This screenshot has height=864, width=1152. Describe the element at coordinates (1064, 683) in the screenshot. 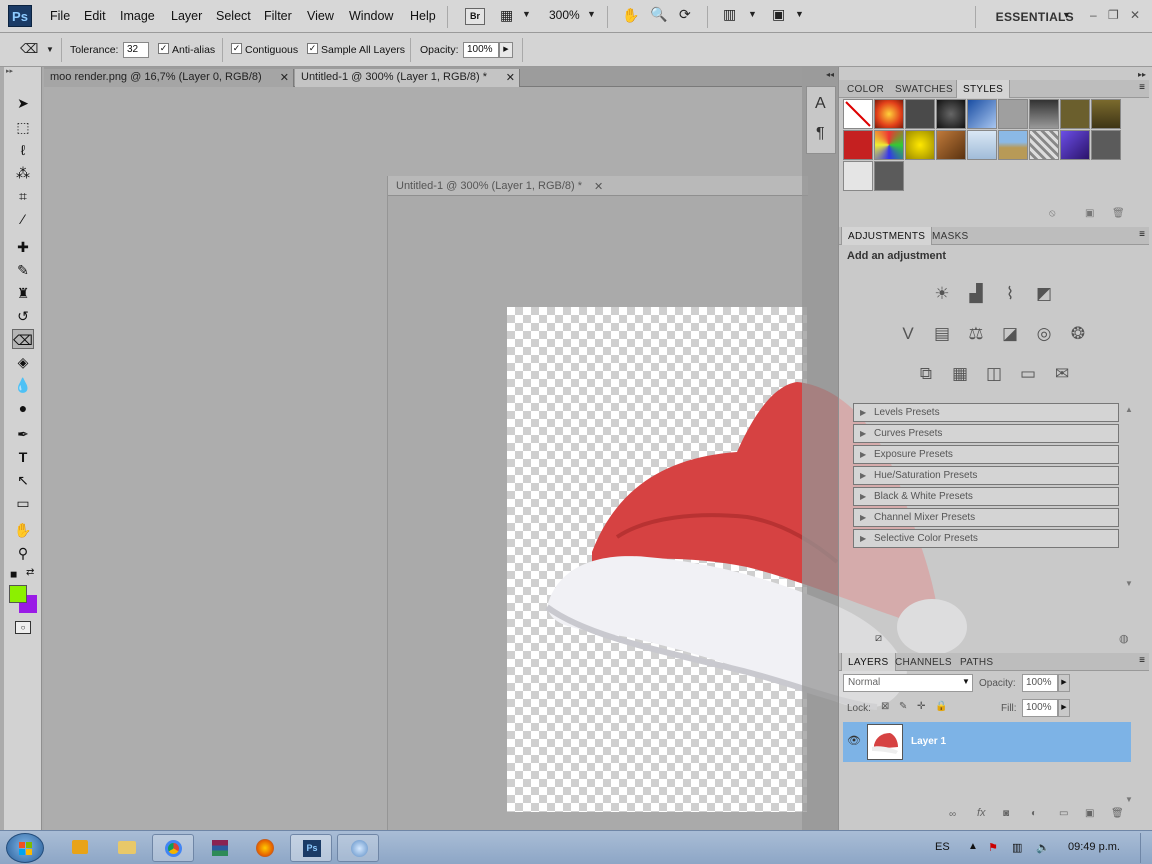

I see `opacity-slider-arrow: ▶` at that location.